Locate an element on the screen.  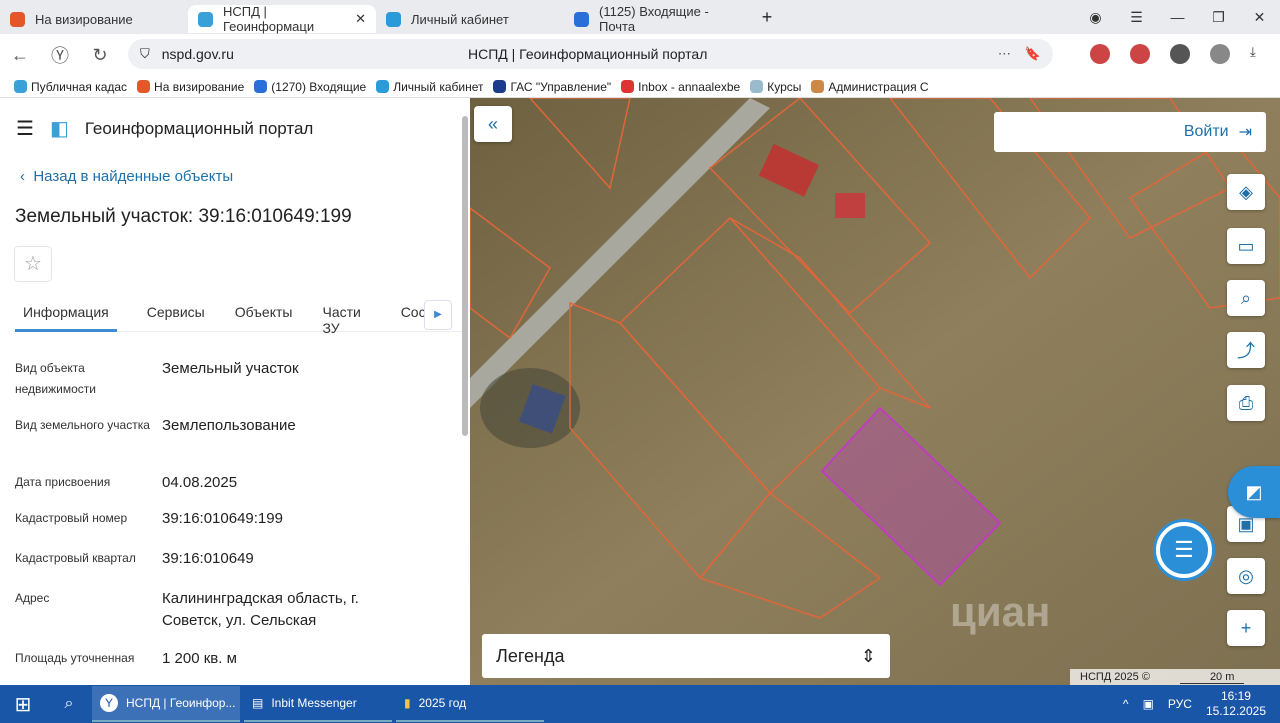
bookmark: Личный кабинет is located at coordinates (429, 87).